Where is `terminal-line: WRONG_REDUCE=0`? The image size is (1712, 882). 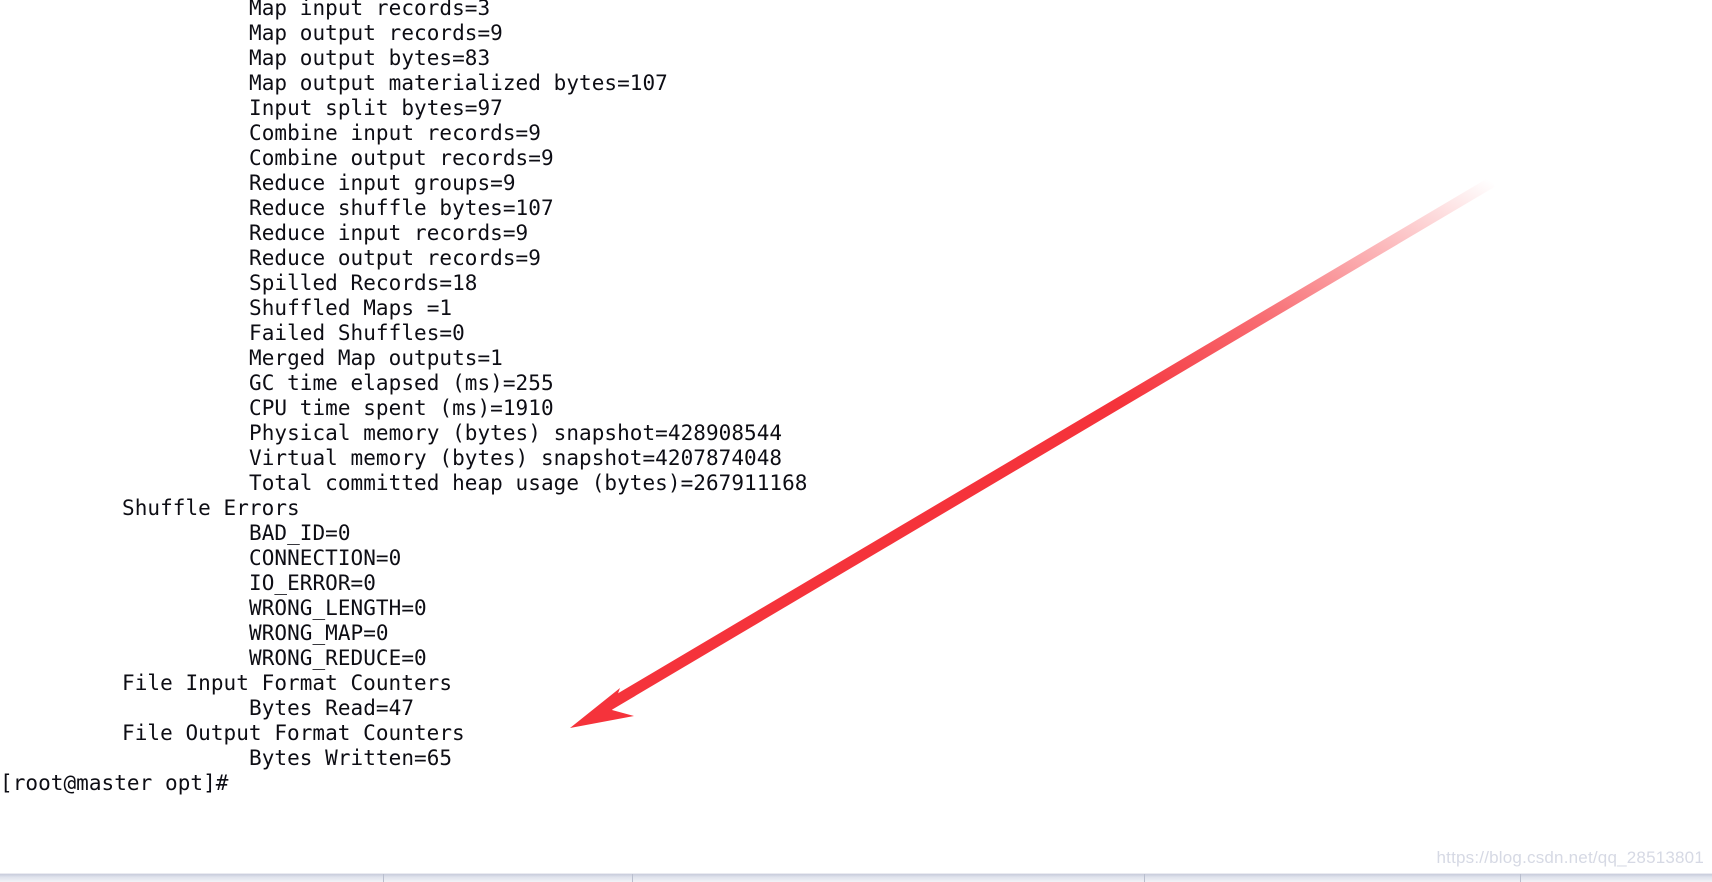 terminal-line: WRONG_REDUCE=0 is located at coordinates (338, 658).